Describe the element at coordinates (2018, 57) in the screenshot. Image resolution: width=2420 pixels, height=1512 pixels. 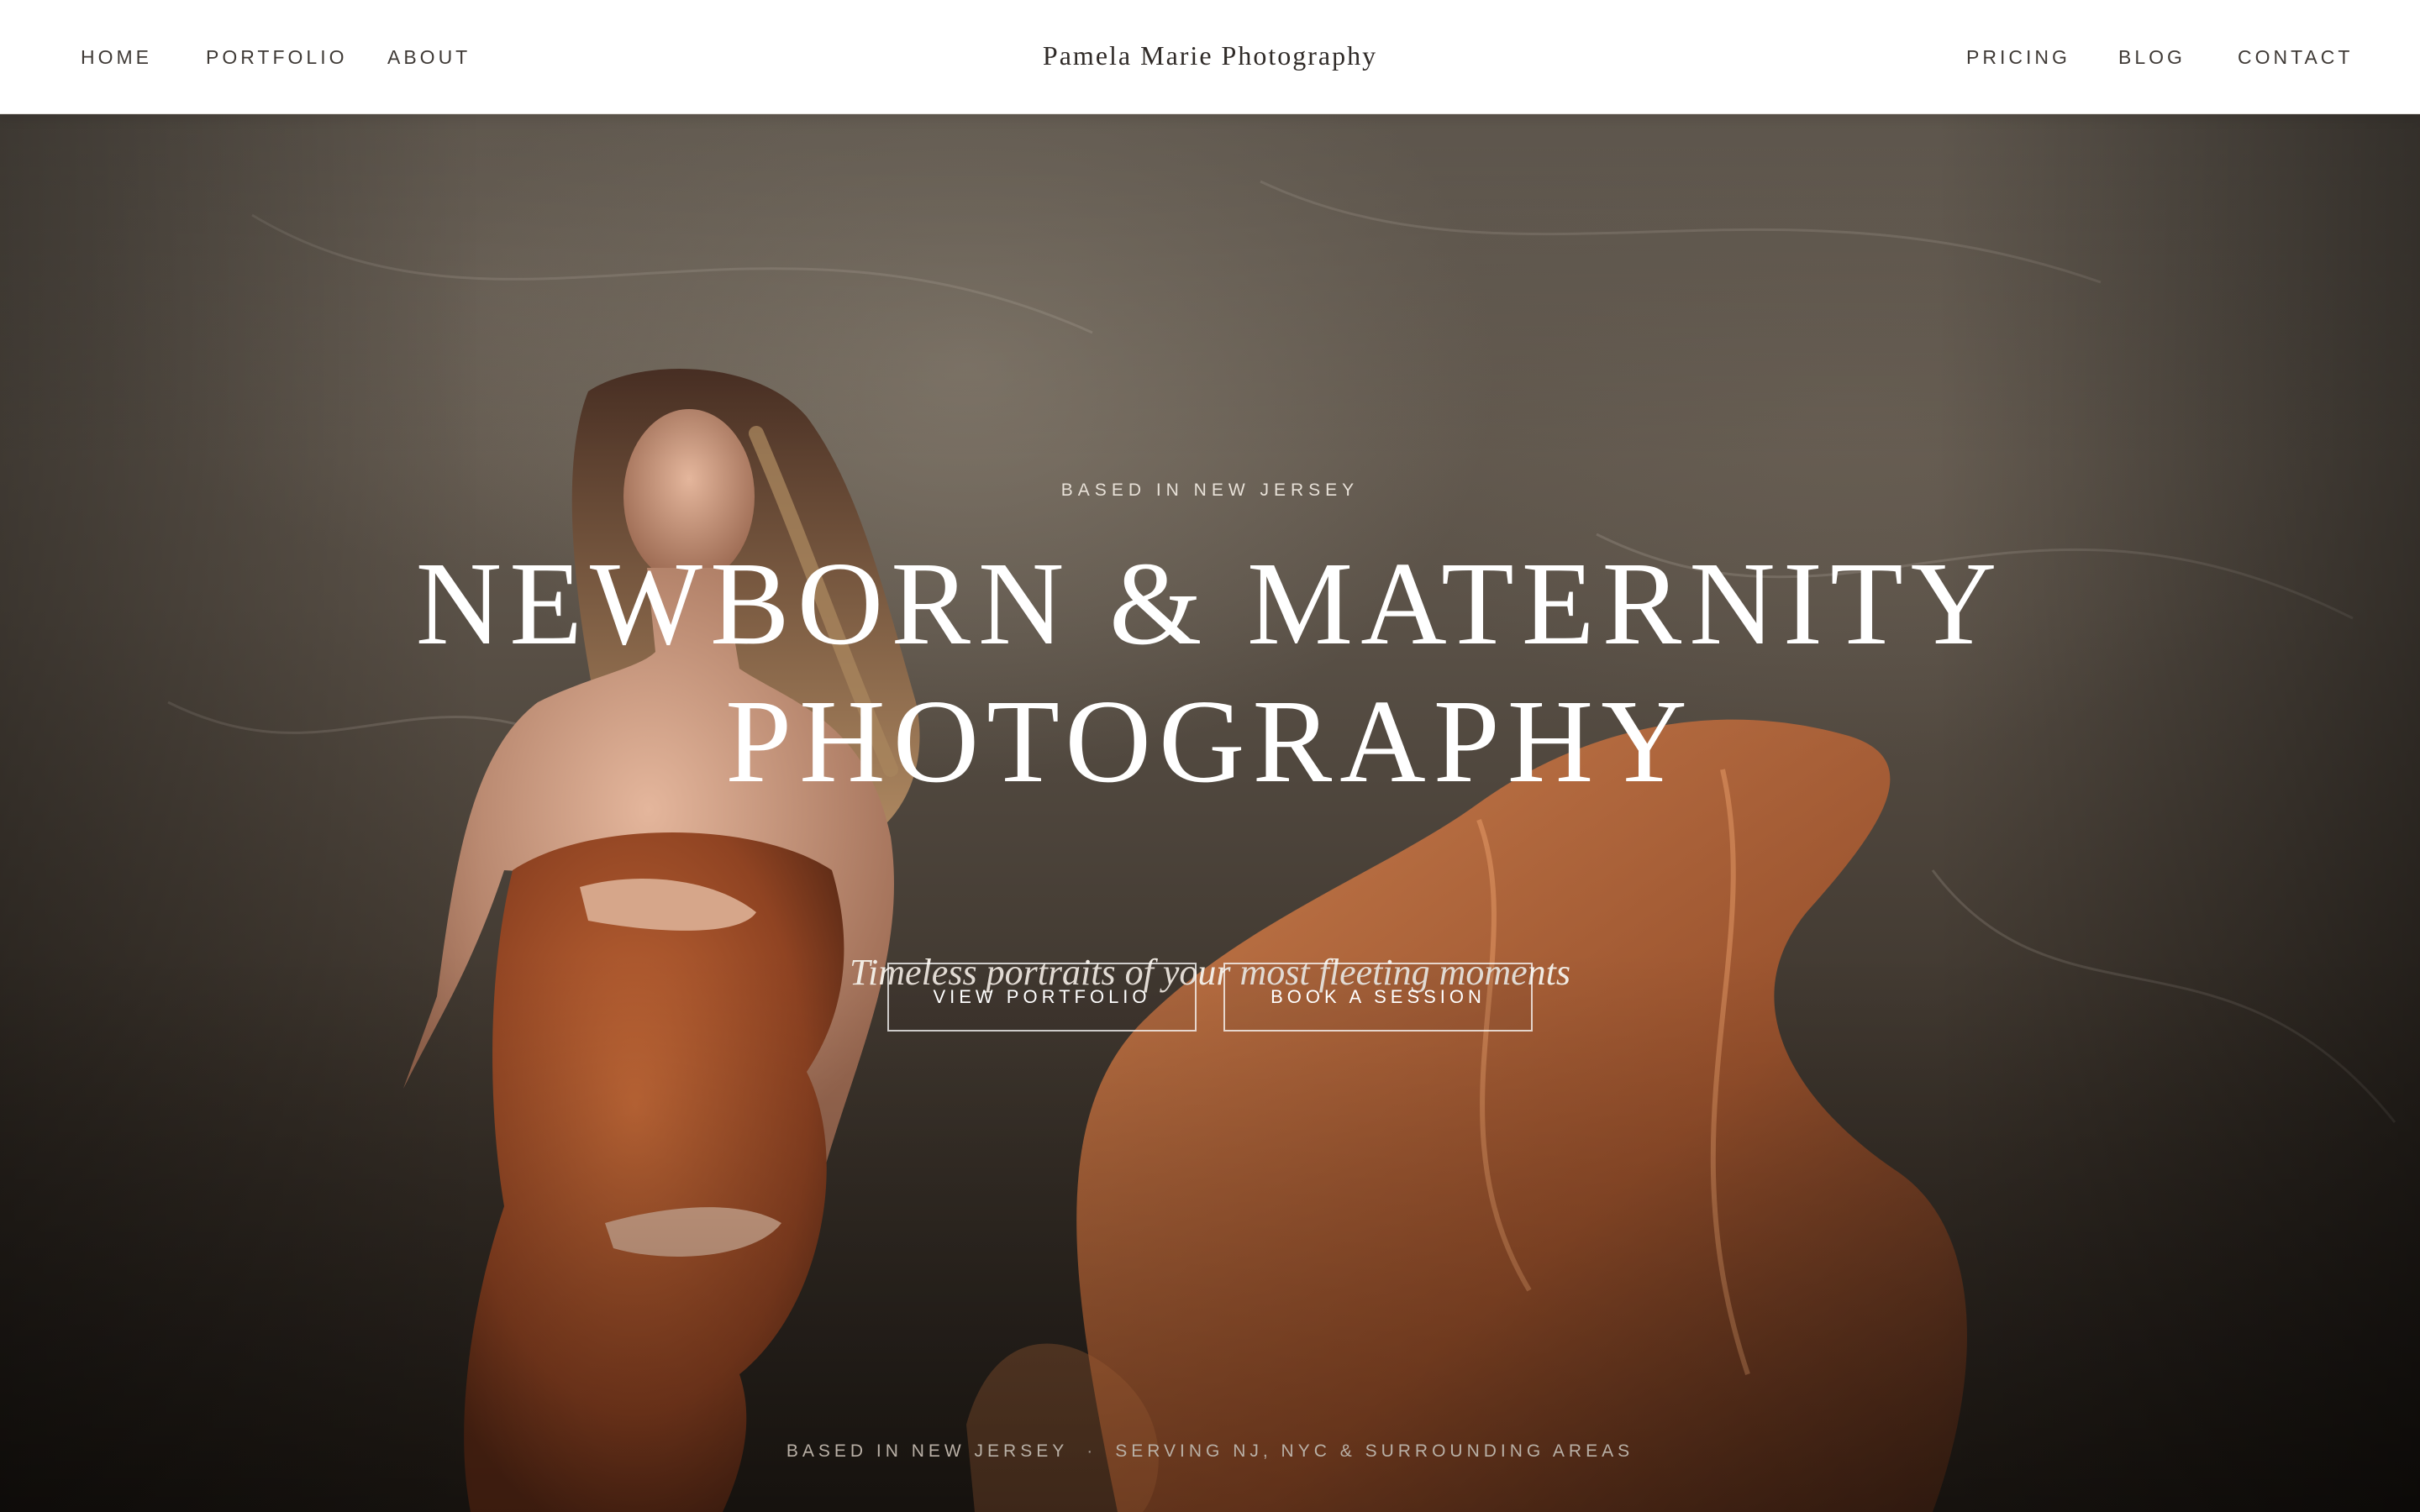
I see `nav-link-pricing: PRICING` at that location.